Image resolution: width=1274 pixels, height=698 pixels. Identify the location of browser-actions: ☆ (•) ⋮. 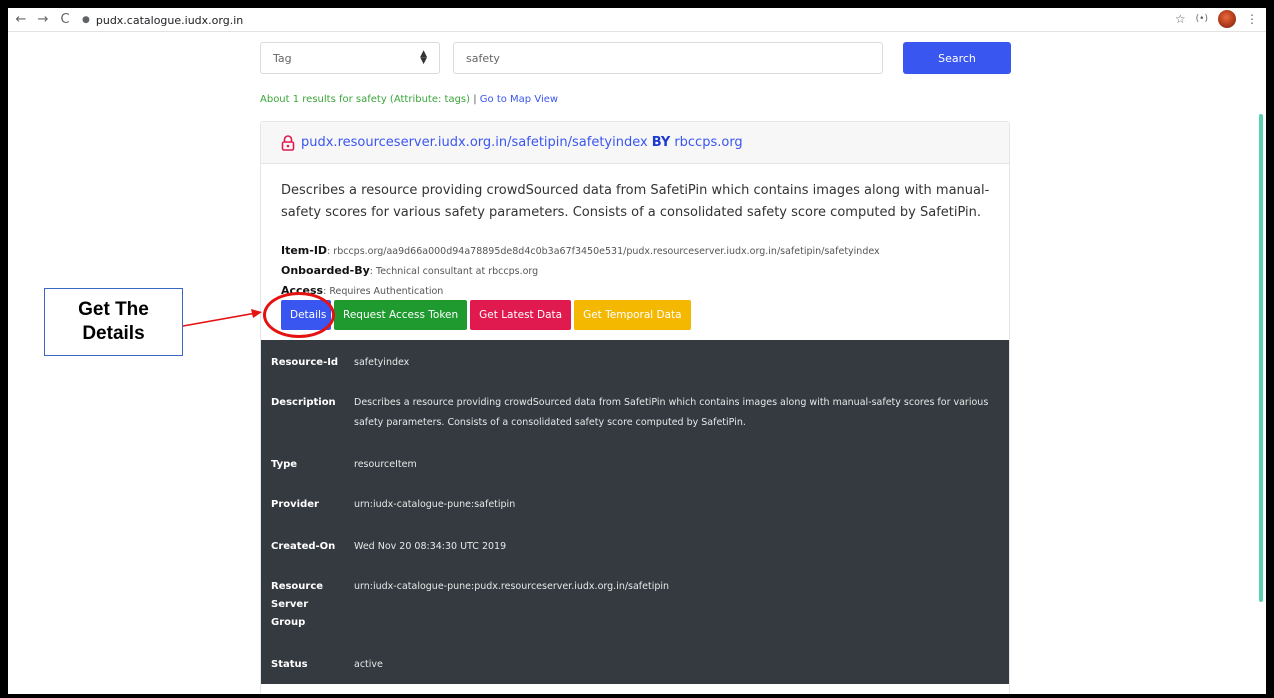
(1216, 19).